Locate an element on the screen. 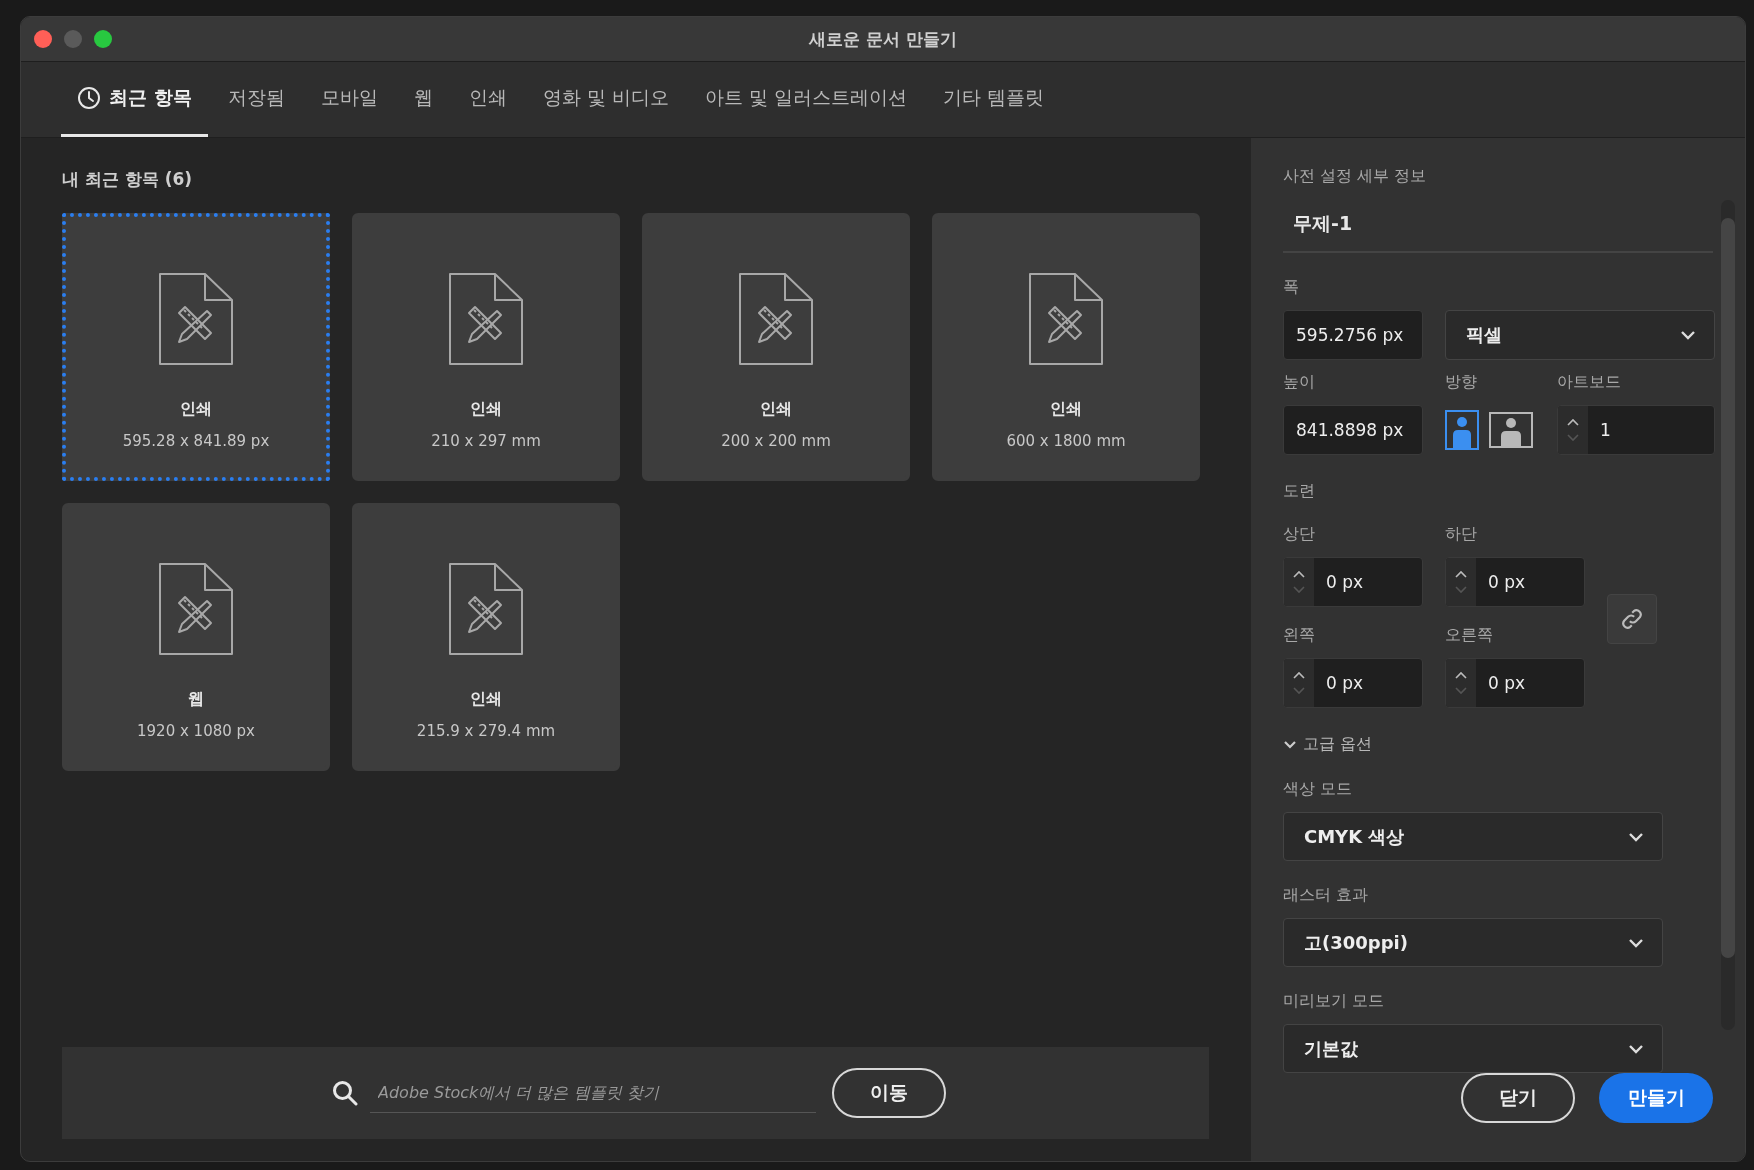 The image size is (1754, 1170). height-field: 841.8898 px is located at coordinates (1353, 430).